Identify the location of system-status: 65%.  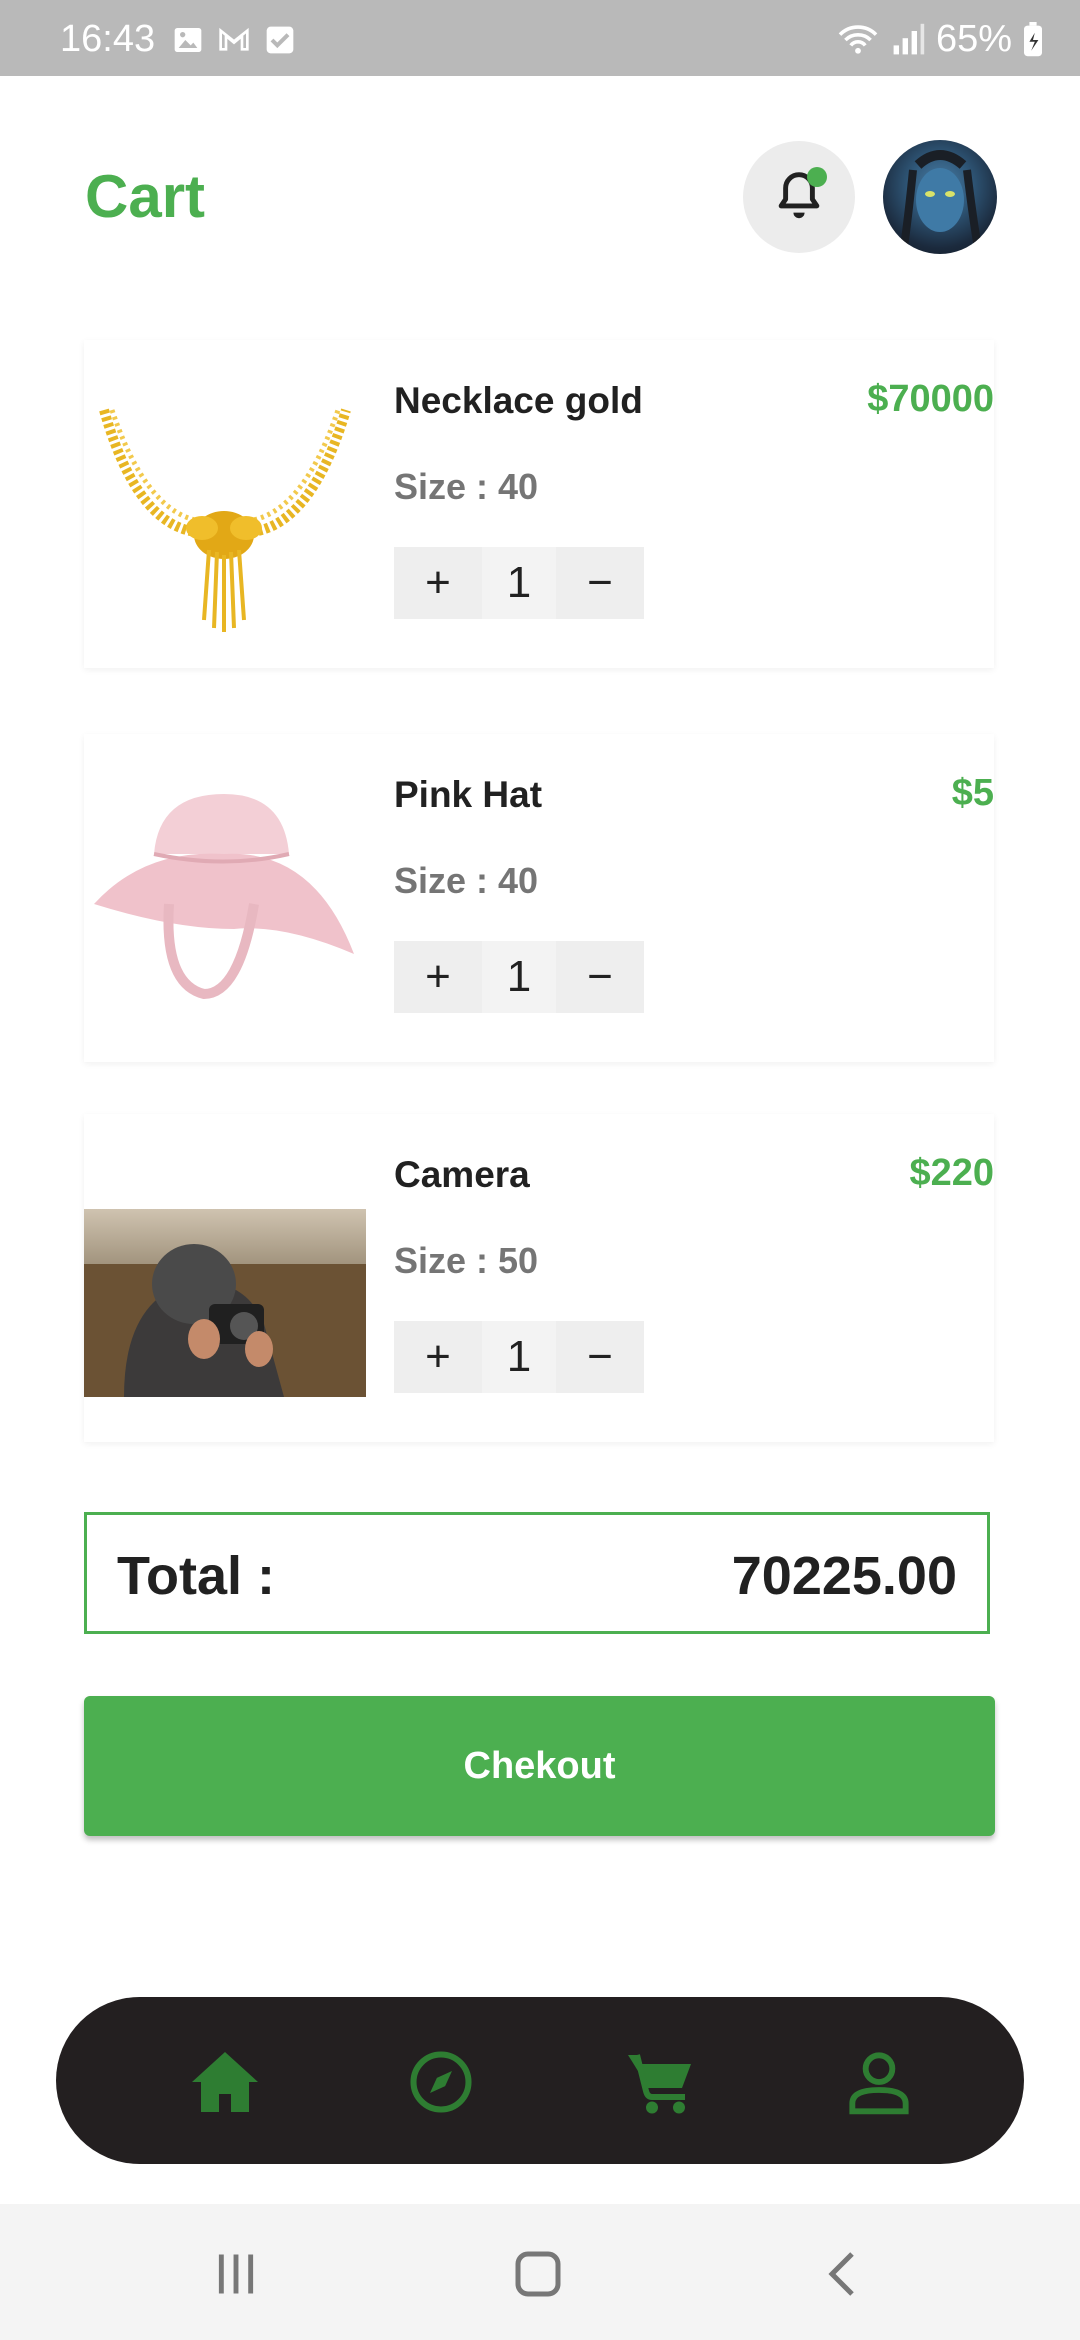
(940, 39).